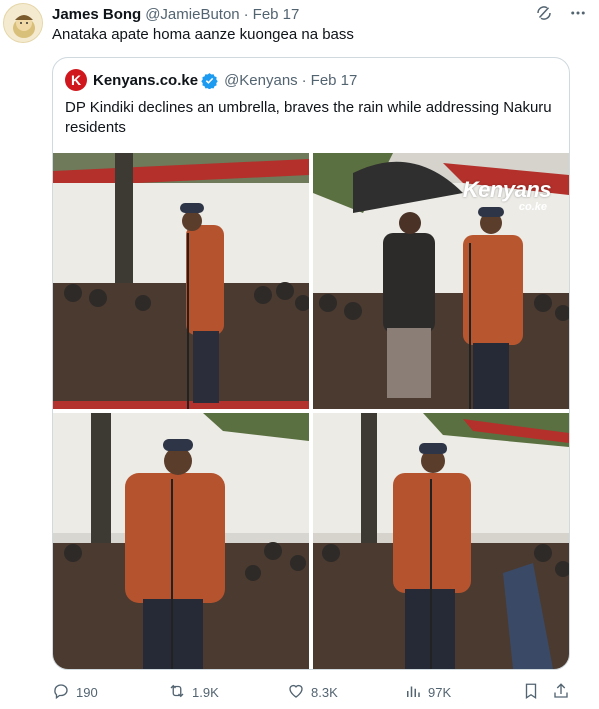 This screenshot has width=599, height=709. What do you see at coordinates (532, 207) in the screenshot?
I see `watermark-sub: co.ke` at bounding box center [532, 207].